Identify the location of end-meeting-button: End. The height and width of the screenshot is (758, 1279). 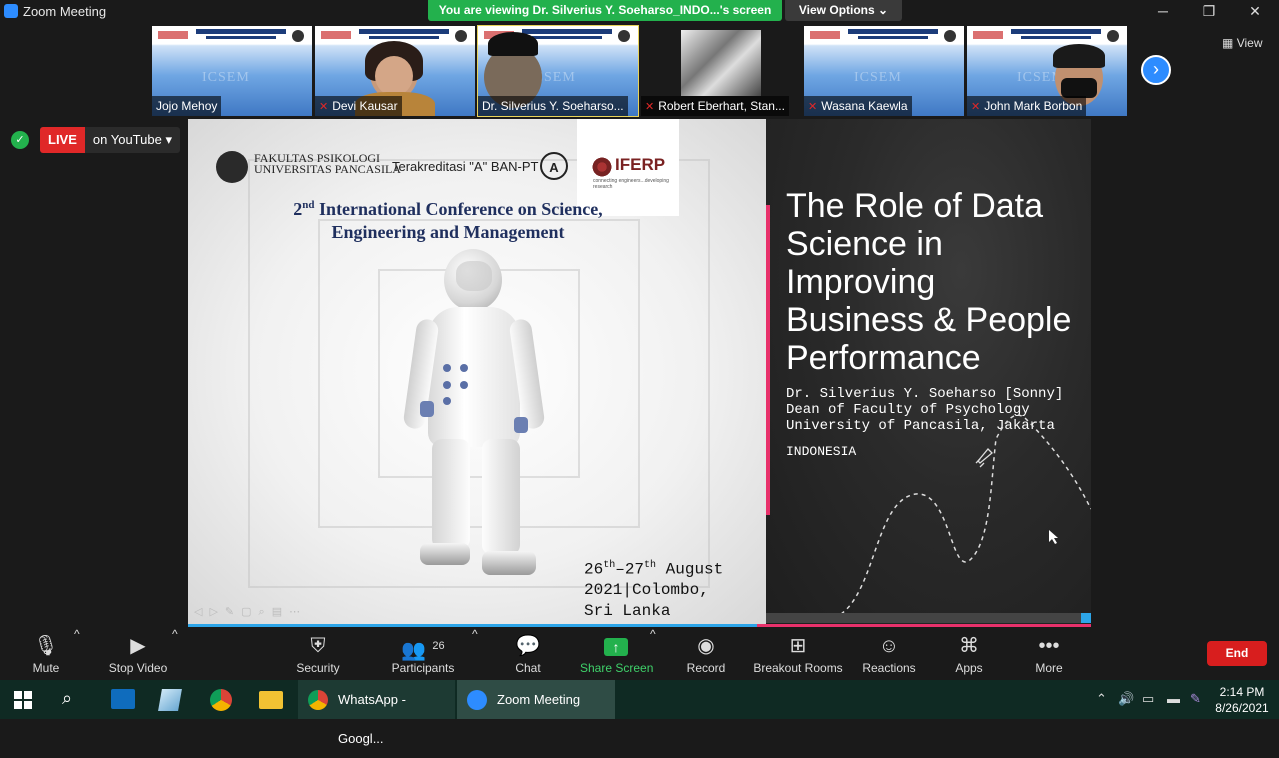
(1237, 653).